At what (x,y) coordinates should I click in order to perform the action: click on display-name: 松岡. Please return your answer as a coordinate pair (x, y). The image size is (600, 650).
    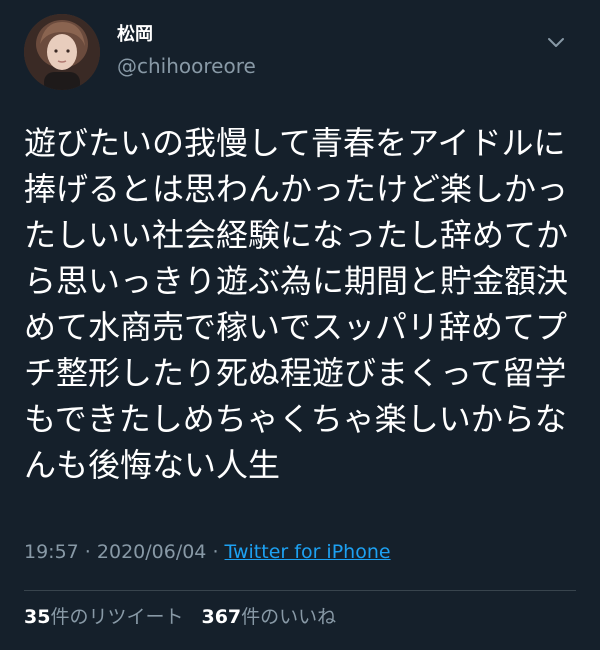
    Looking at the image, I should click on (186, 35).